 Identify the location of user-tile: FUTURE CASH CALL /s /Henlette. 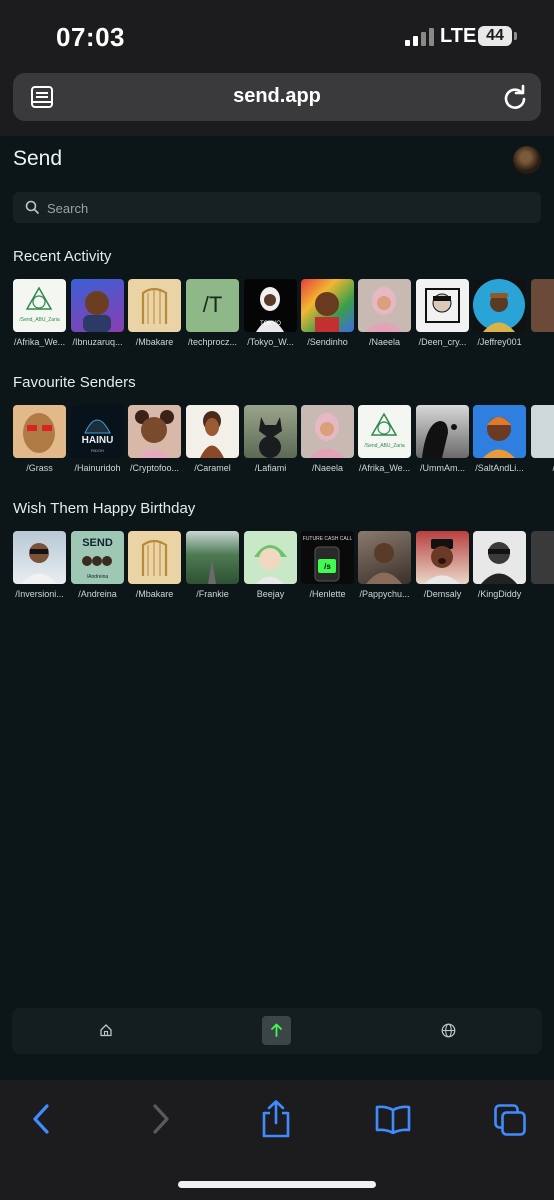
(327, 565).